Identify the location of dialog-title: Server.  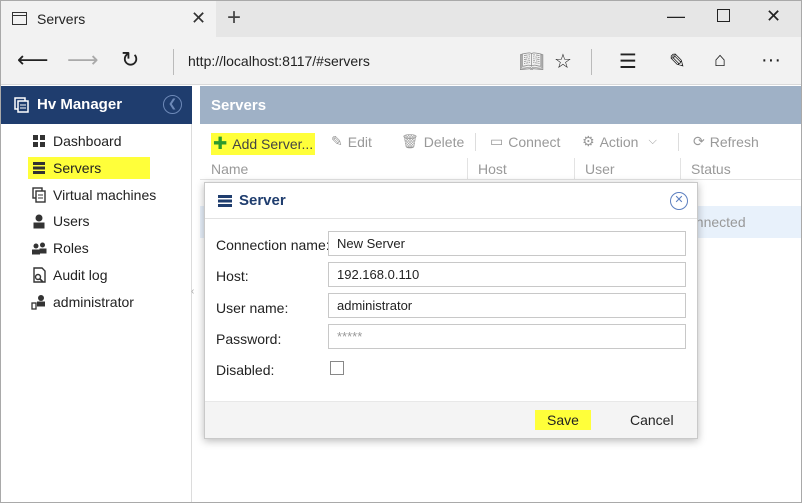
(262, 200).